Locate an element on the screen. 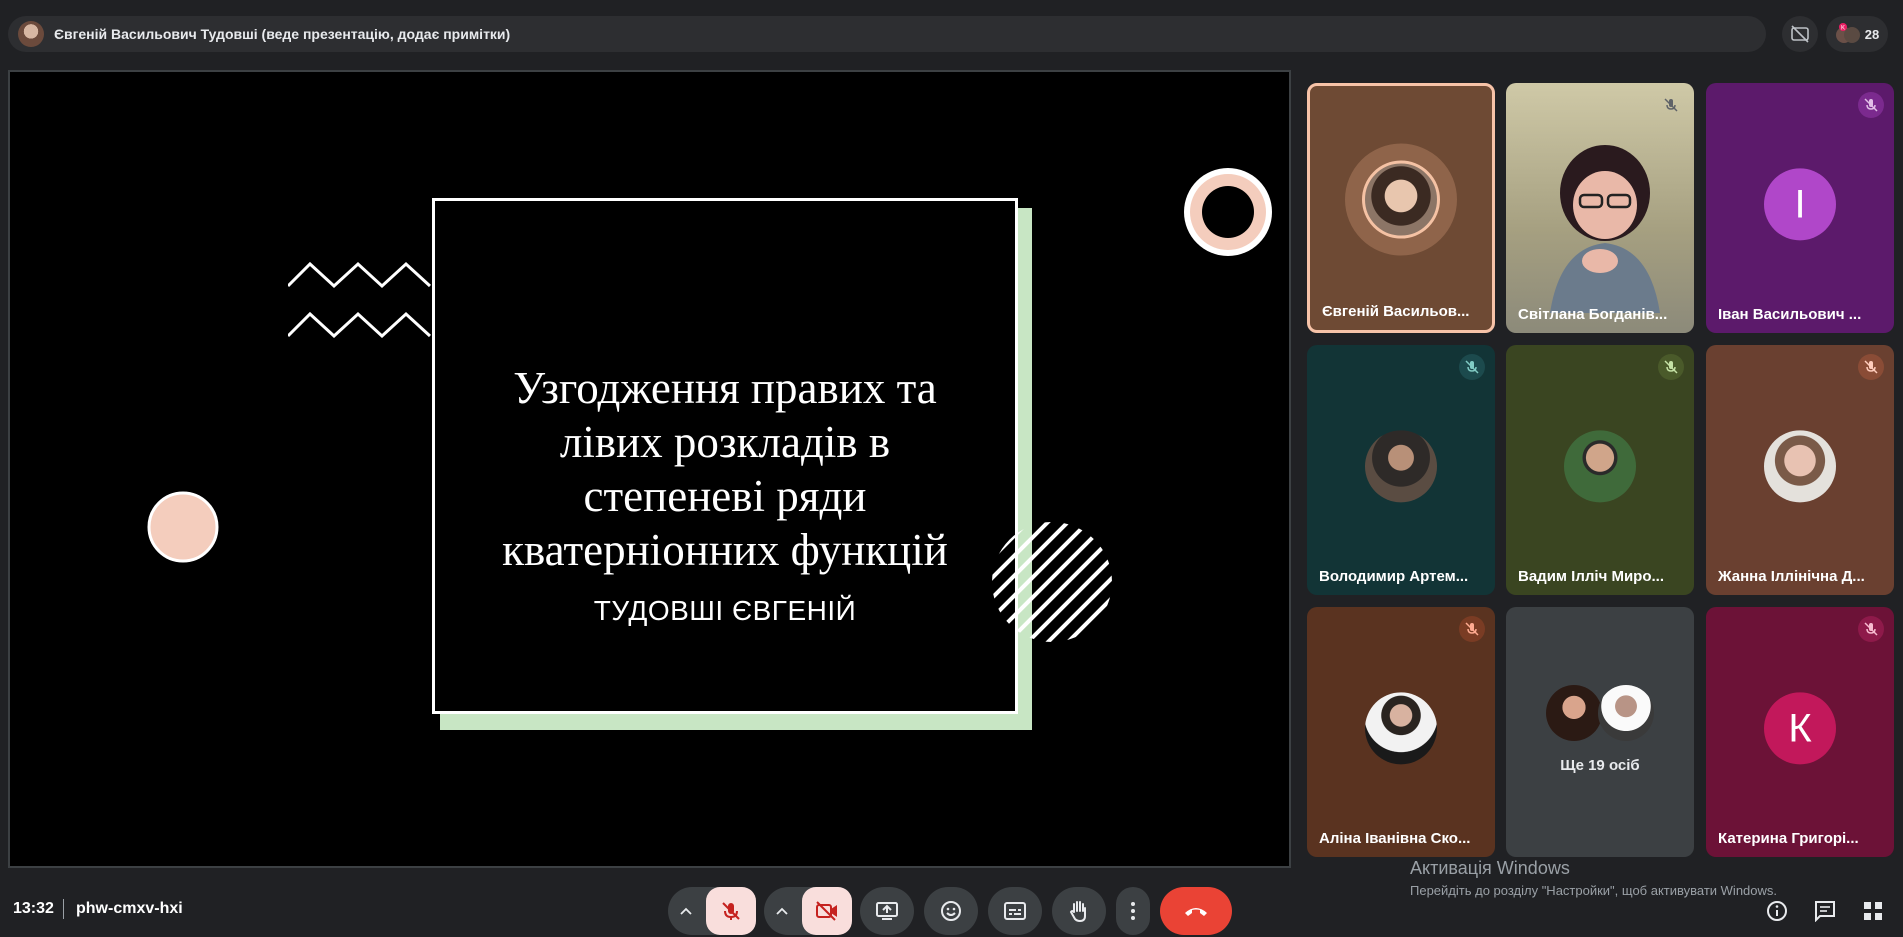 This screenshot has width=1903, height=937. mic-group is located at coordinates (712, 911).